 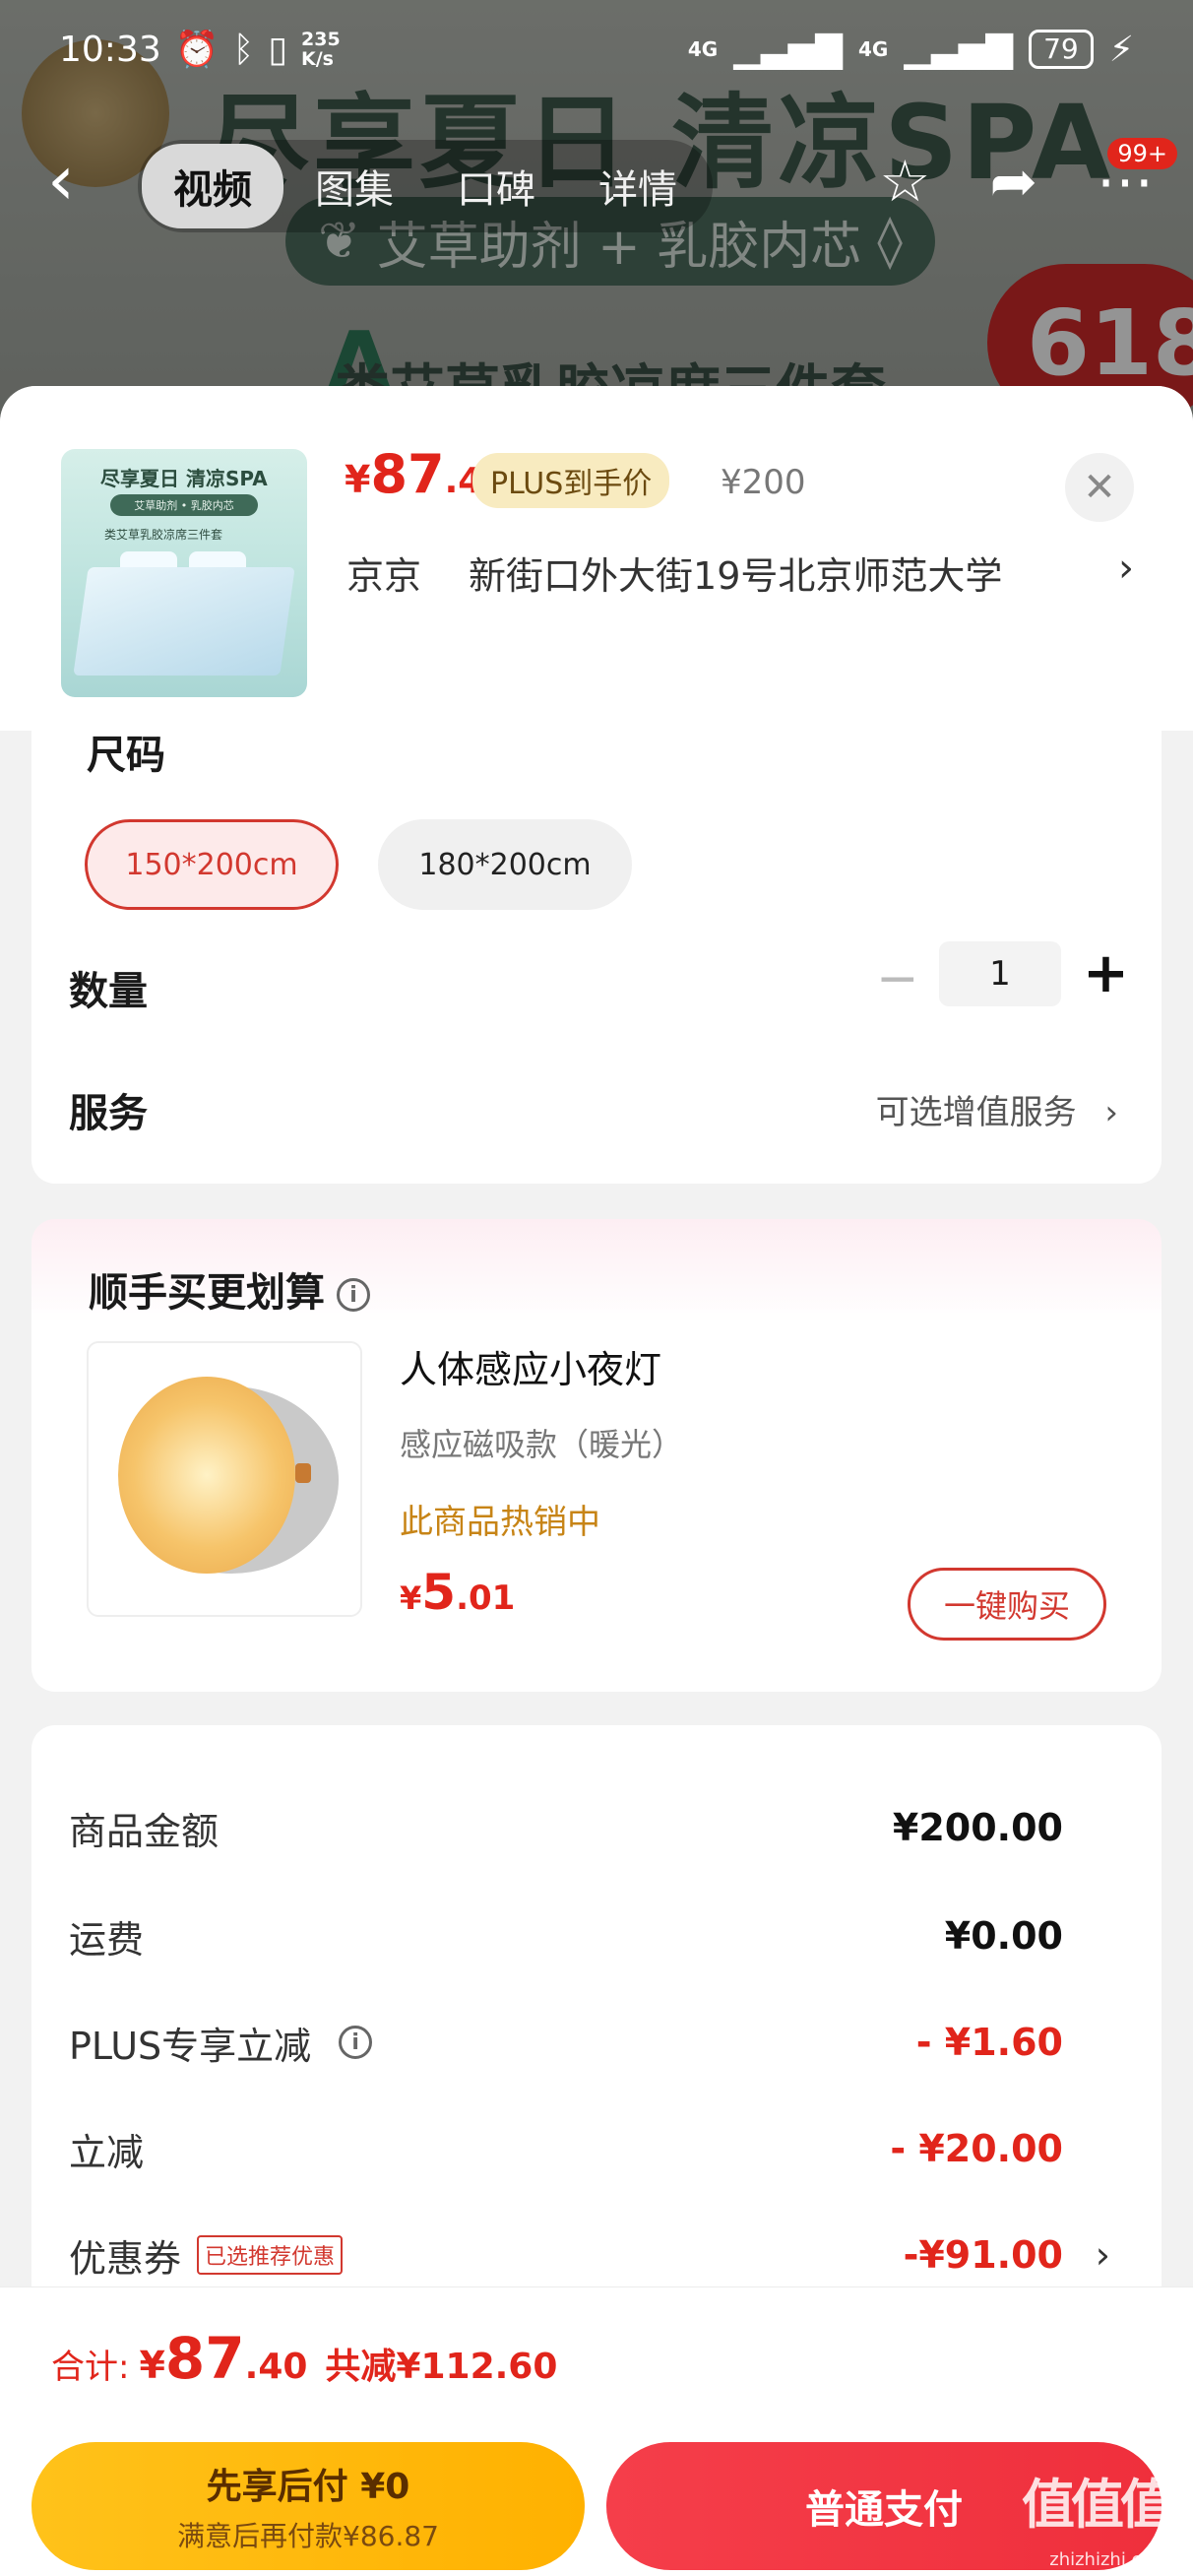 What do you see at coordinates (229, 1289) in the screenshot?
I see `bundle-title: 顺手买更划算 i` at bounding box center [229, 1289].